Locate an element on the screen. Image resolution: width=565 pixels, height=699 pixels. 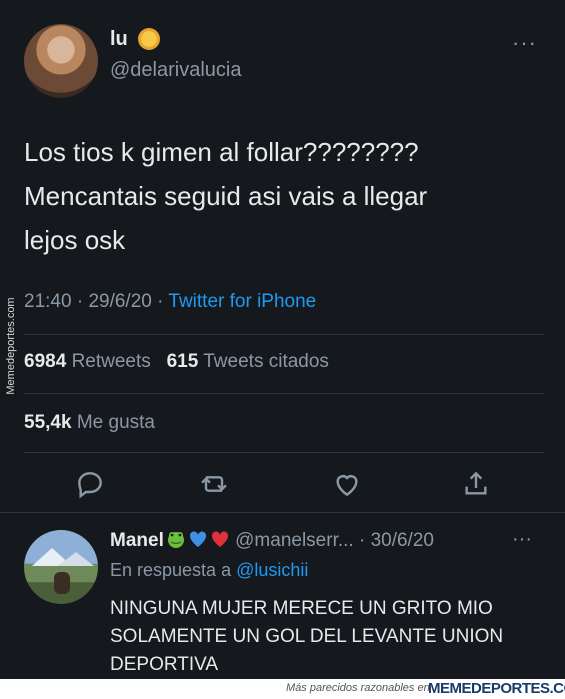
display-name: lu is located at coordinates (119, 39).